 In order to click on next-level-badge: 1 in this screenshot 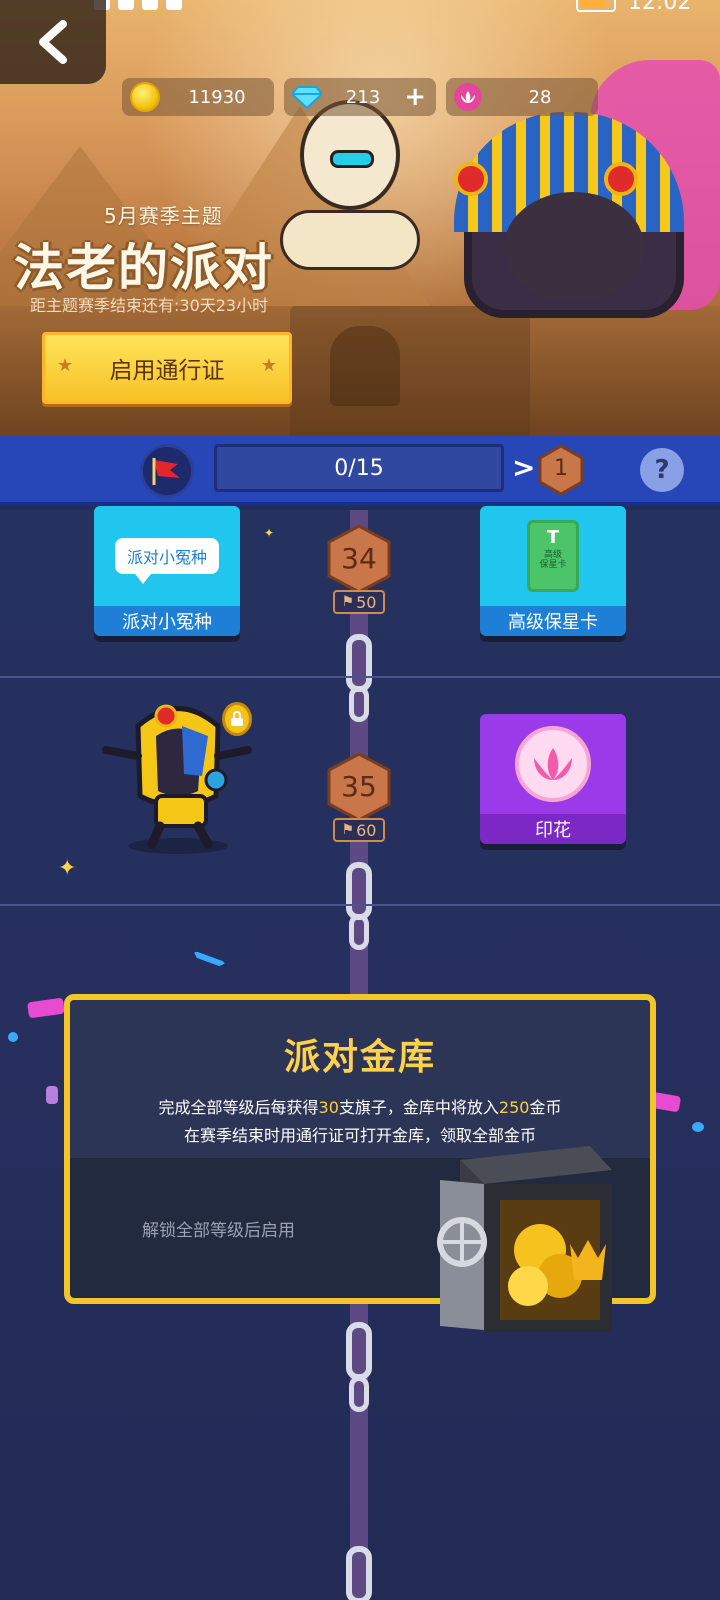, I will do `click(561, 470)`.